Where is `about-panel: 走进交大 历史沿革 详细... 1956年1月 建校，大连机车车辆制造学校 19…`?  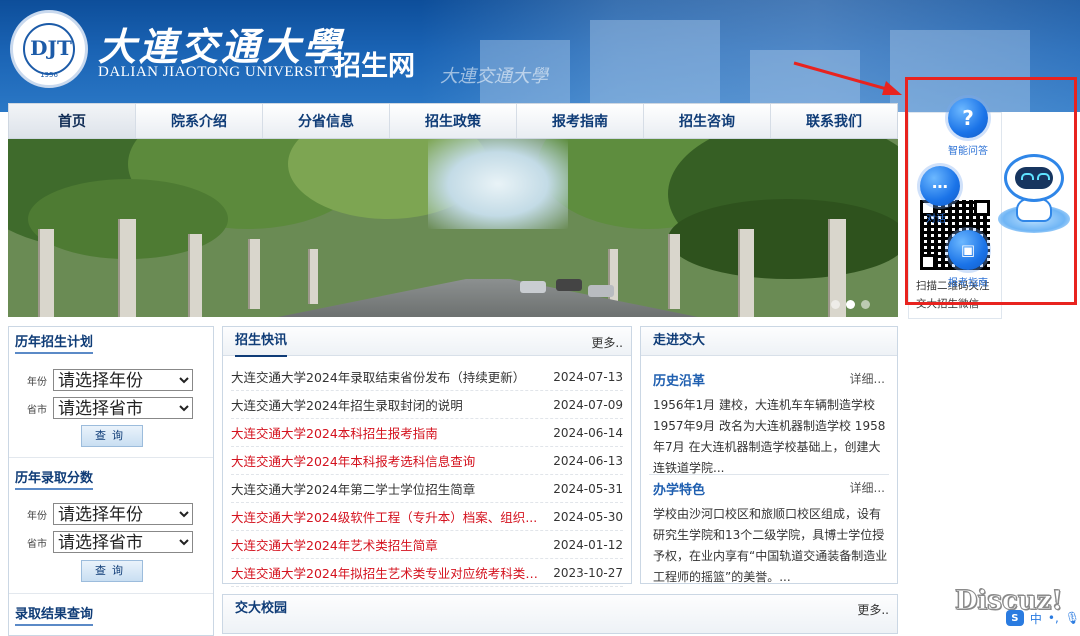 about-panel: 走进交大 历史沿革 详细... 1956年1月 建校，大连机车车辆制造学校 19… is located at coordinates (769, 455).